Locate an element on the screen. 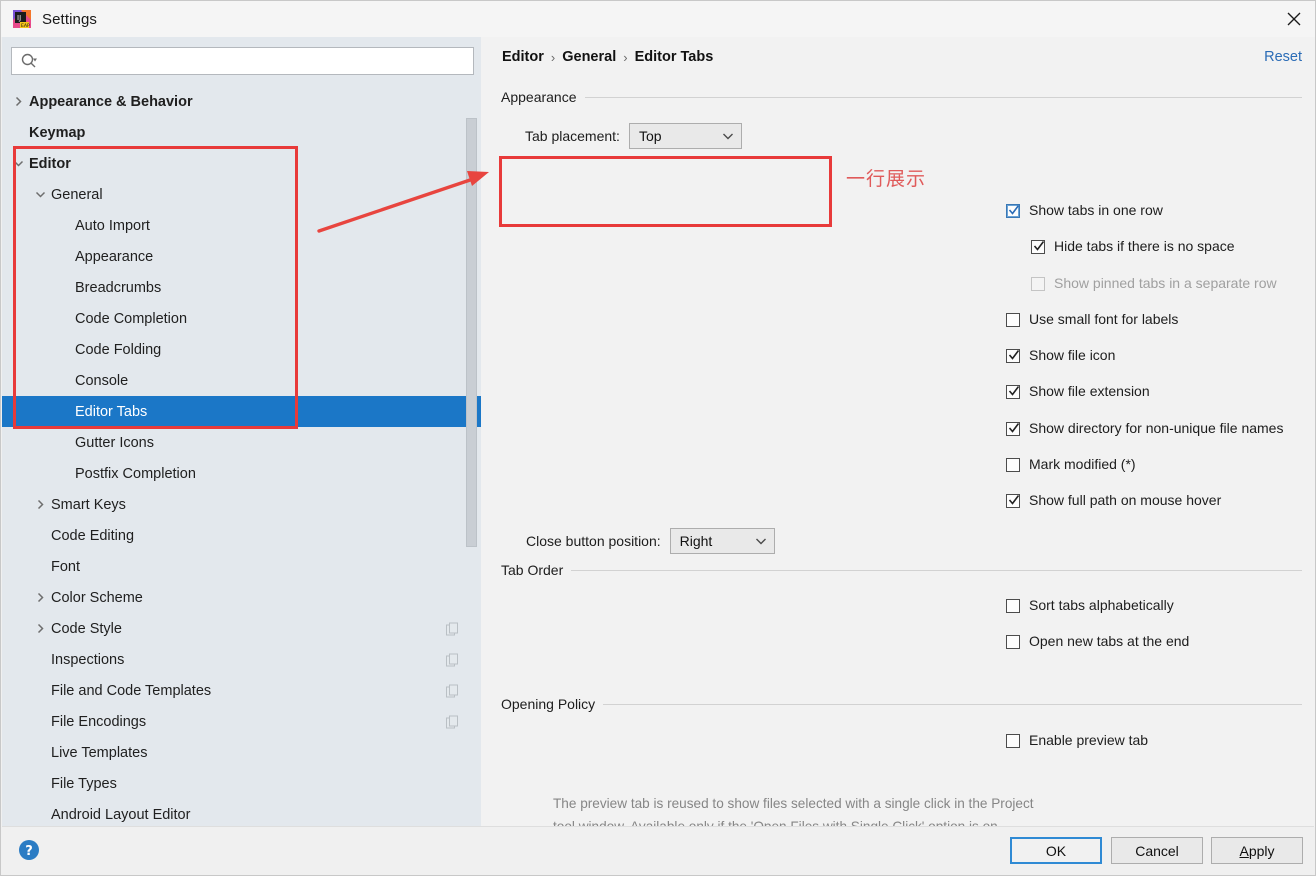  checkbox-mark-modified: Mark modified (*) is located at coordinates (1071, 464).